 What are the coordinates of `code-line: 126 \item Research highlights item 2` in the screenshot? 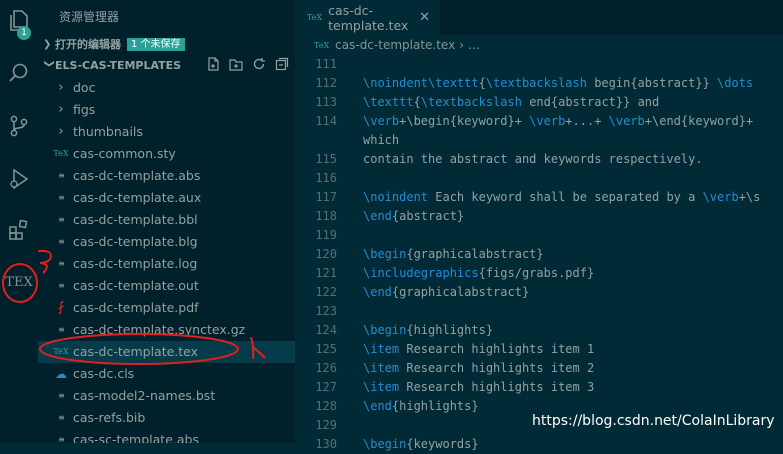 It's located at (539, 368).